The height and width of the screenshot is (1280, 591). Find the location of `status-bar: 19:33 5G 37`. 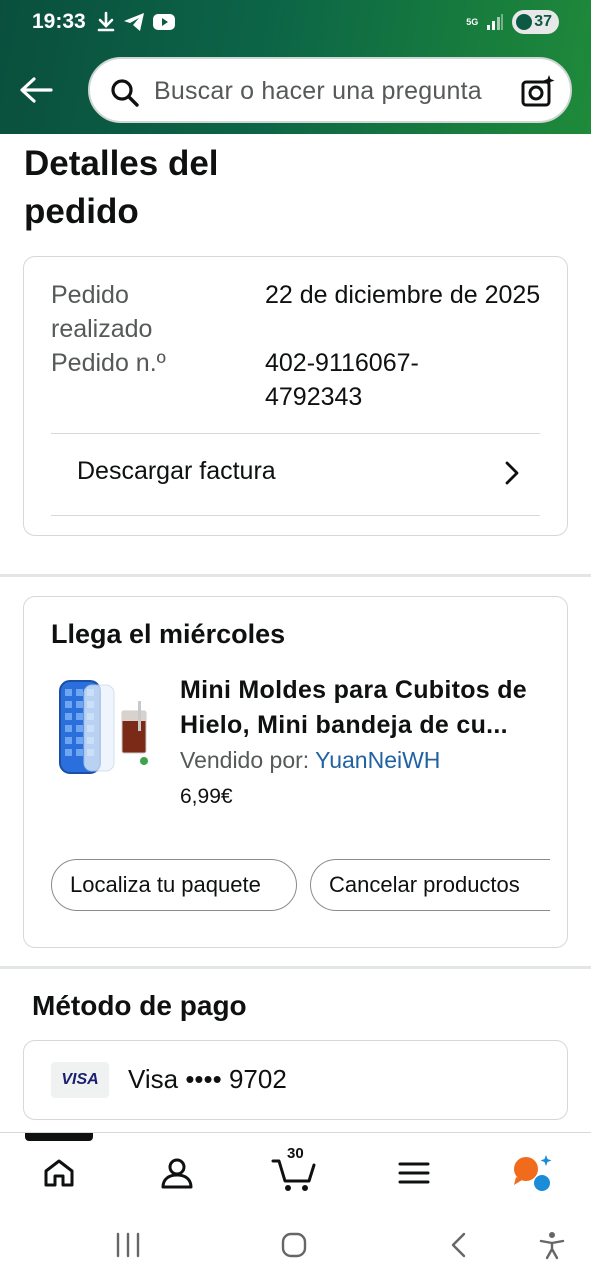

status-bar: 19:33 5G 37 is located at coordinates (295, 23).